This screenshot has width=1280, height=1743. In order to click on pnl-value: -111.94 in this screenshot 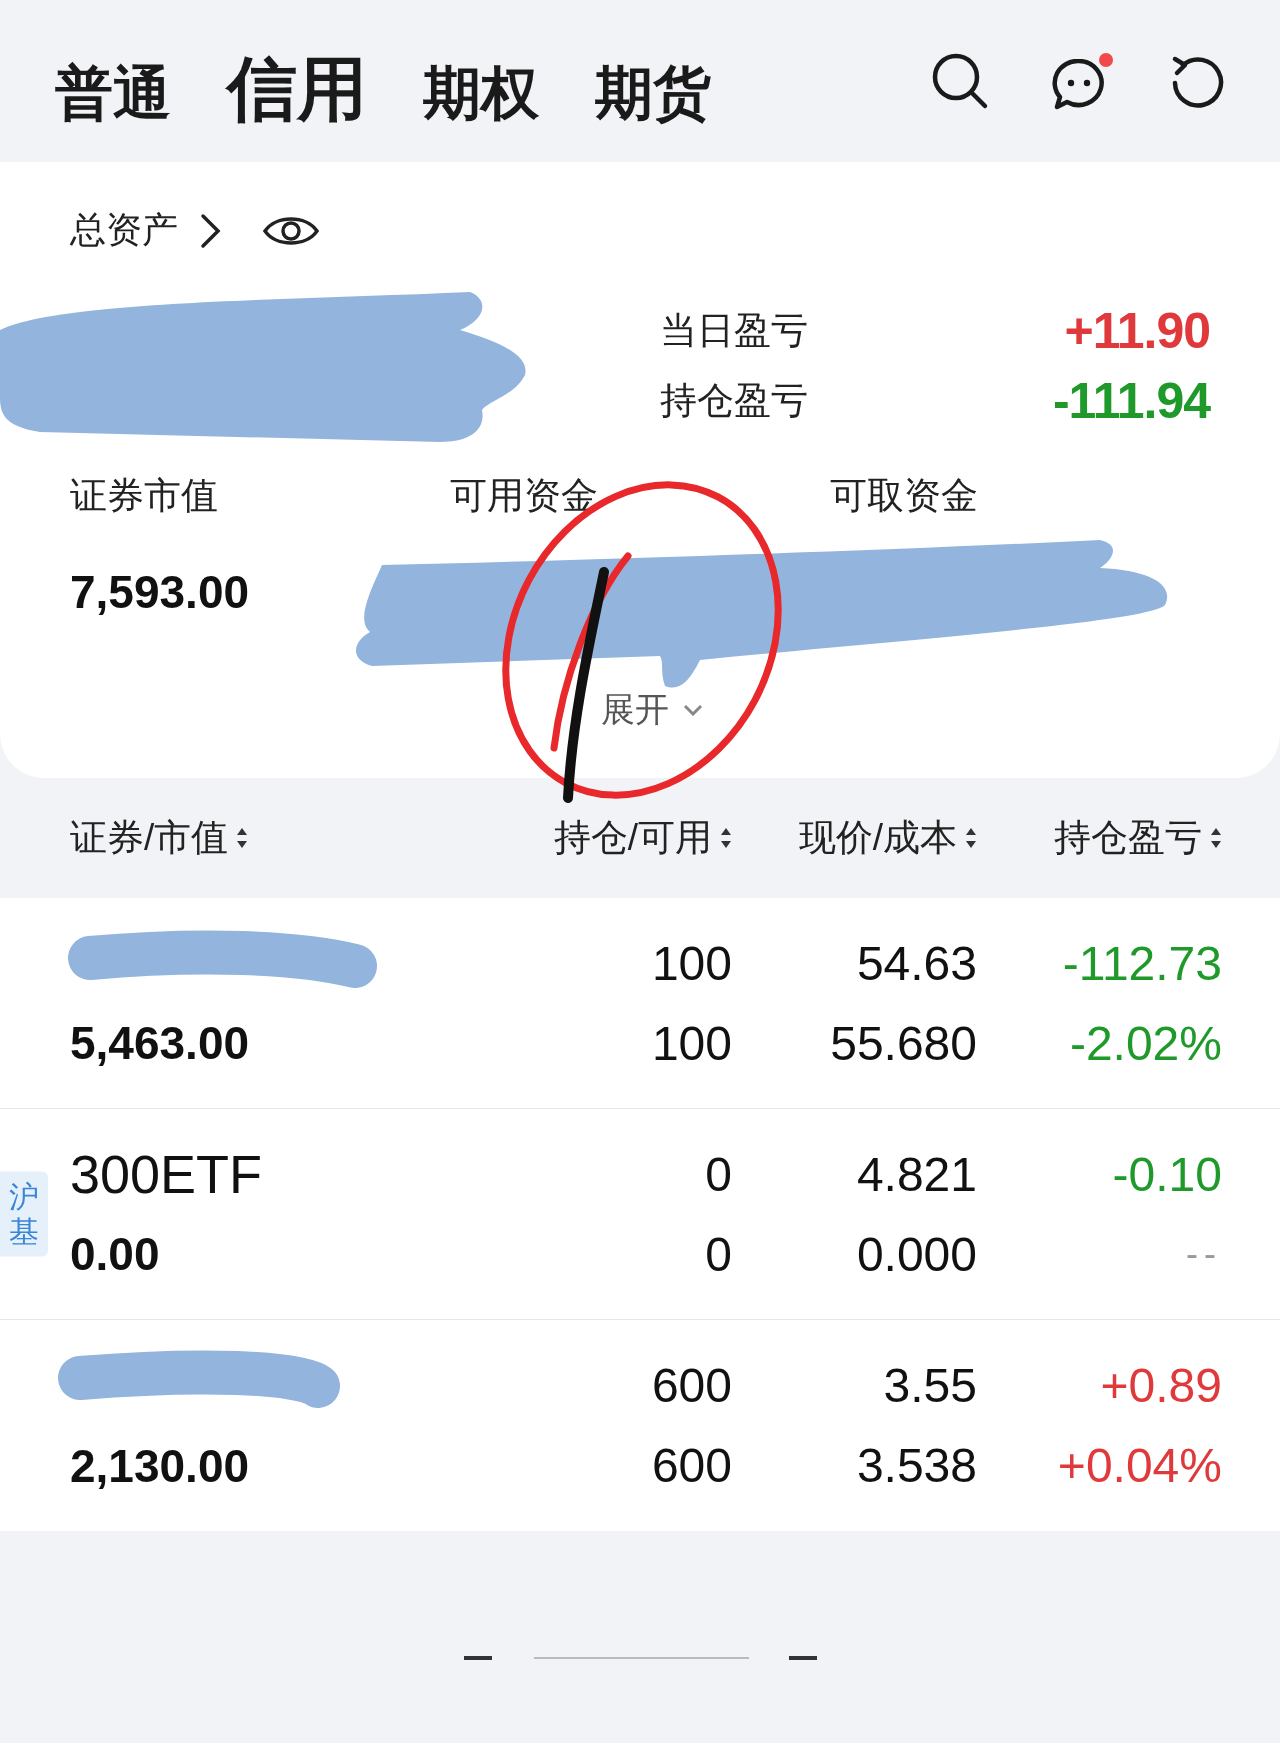, I will do `click(1131, 401)`.